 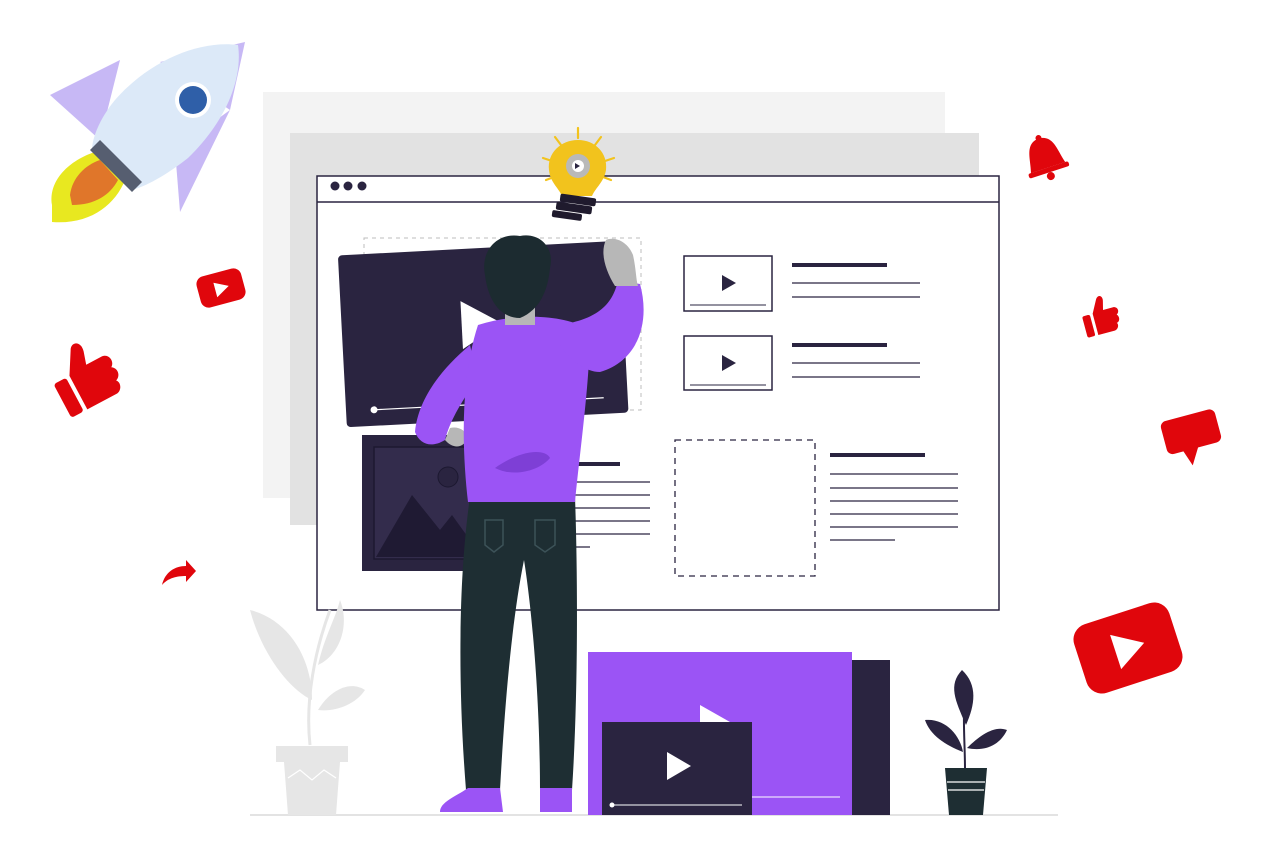 What do you see at coordinates (1191, 437) in the screenshot?
I see `speech-bubble-icon` at bounding box center [1191, 437].